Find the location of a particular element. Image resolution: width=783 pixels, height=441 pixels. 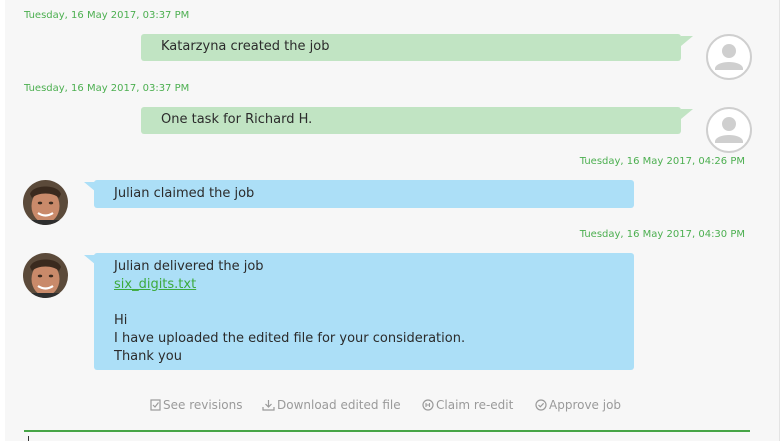

see-revisions-button: See revisions is located at coordinates (196, 405).